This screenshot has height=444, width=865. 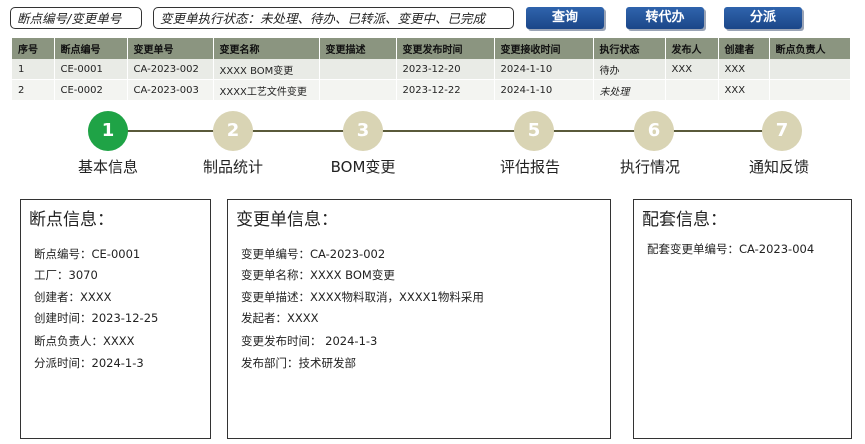 I want to click on step-2-circle: 2, so click(x=233, y=131).